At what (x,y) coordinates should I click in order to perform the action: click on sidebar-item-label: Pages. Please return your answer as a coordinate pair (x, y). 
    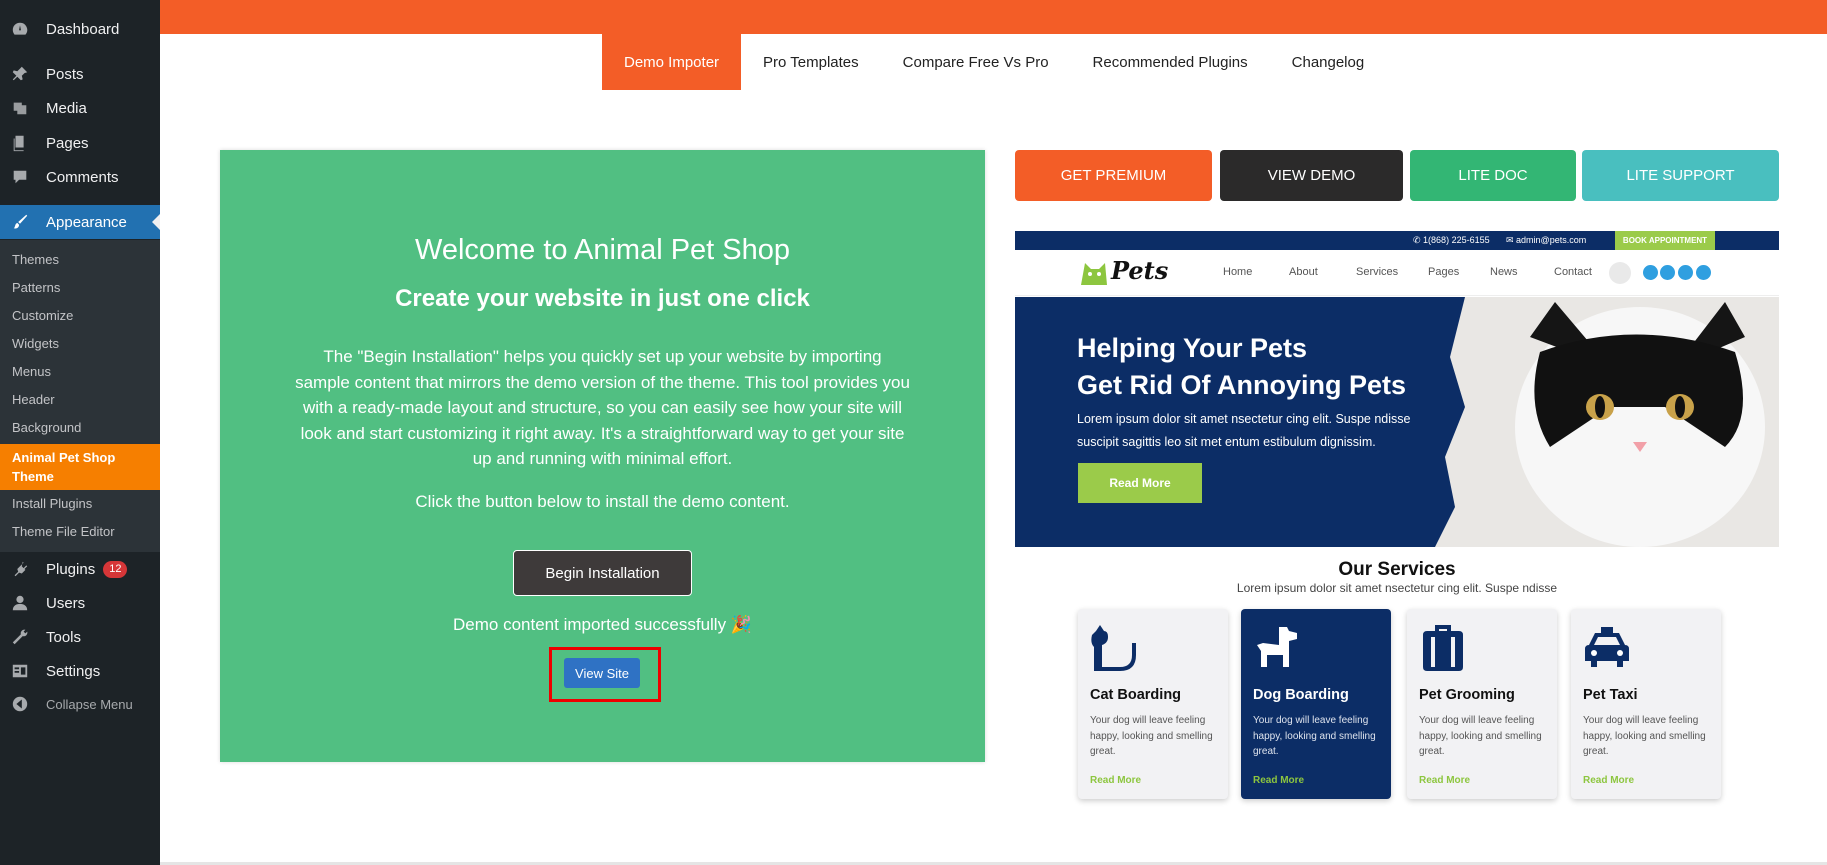
    Looking at the image, I should click on (67, 143).